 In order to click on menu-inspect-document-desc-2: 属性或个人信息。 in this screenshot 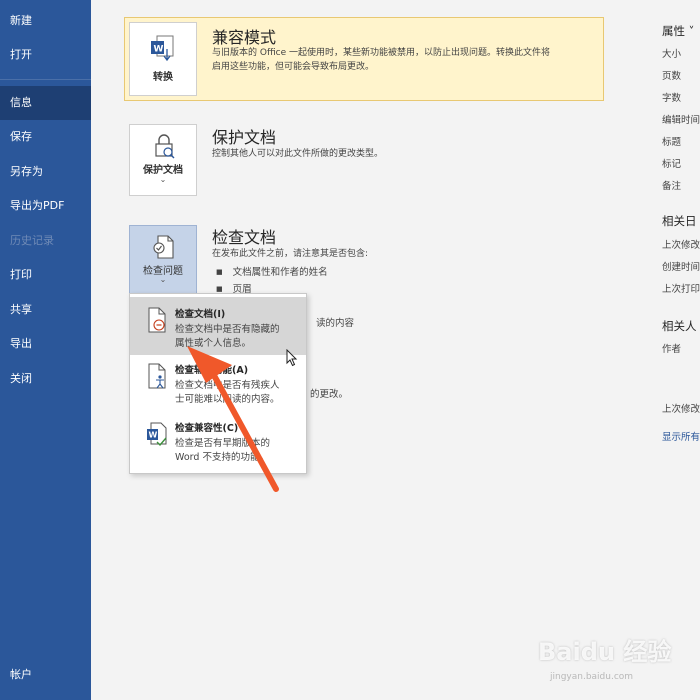, I will do `click(213, 343)`.